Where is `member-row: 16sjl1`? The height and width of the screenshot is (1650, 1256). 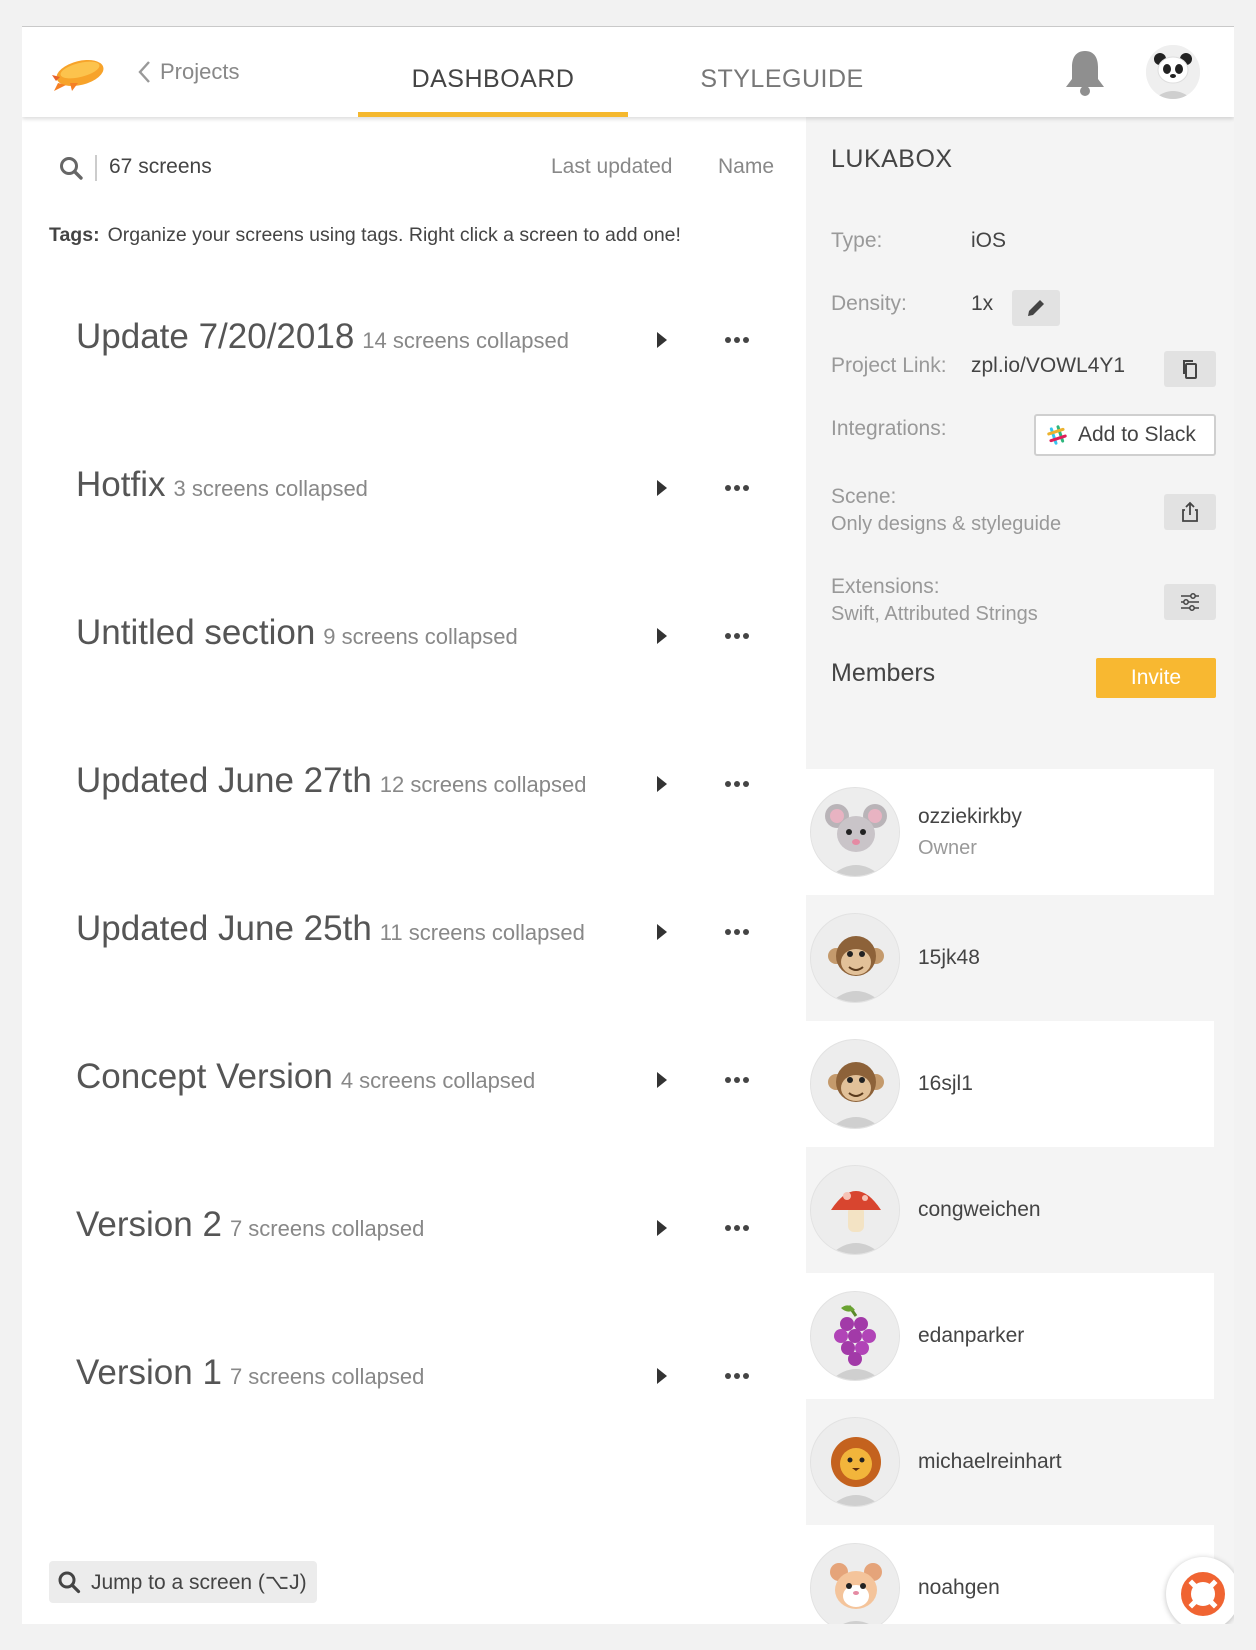
member-row: 16sjl1 is located at coordinates (1004, 1084).